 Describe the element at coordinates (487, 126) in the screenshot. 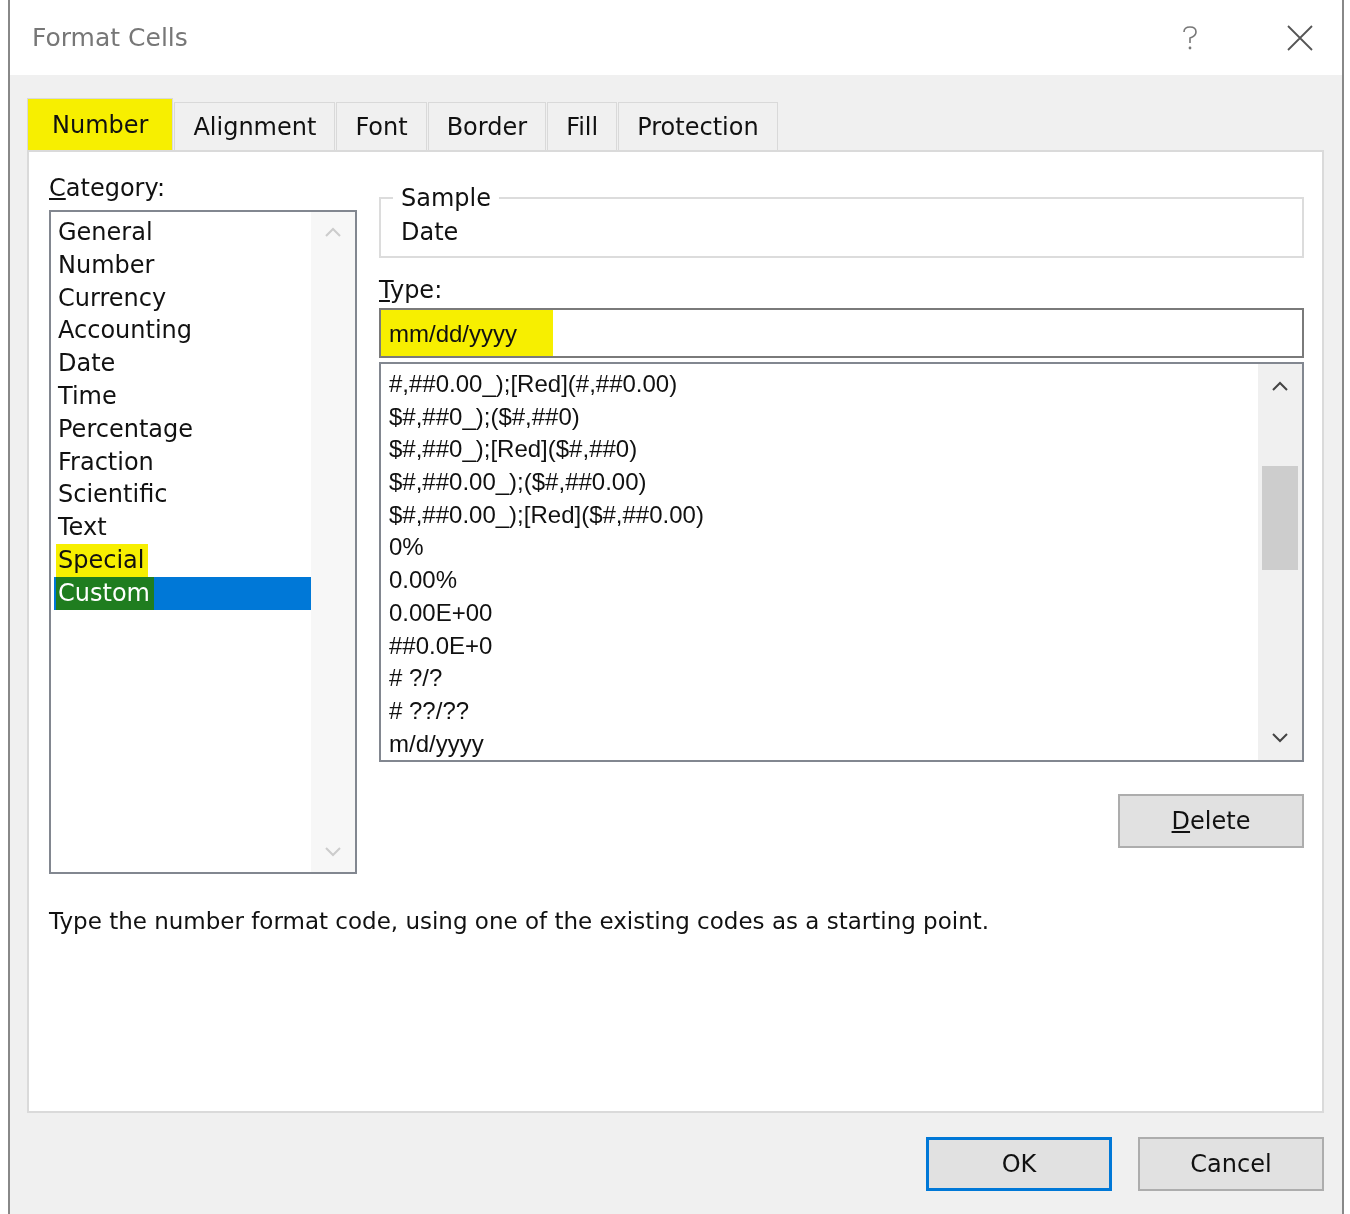

I see `tab: Border` at that location.